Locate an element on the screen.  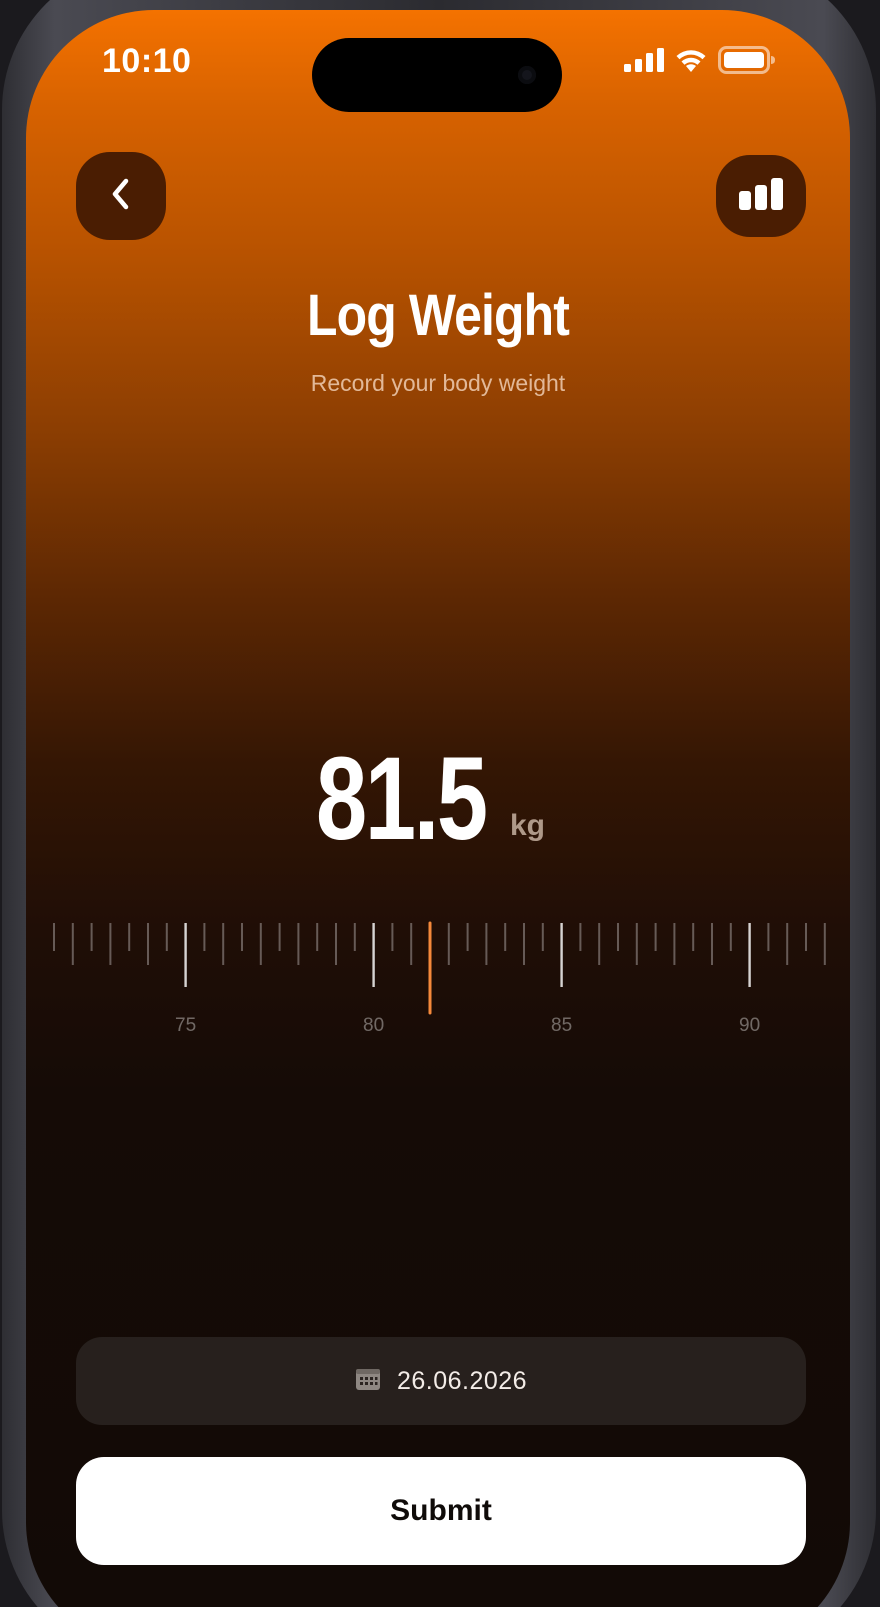
bar-chart-icon is located at coordinates (761, 196).